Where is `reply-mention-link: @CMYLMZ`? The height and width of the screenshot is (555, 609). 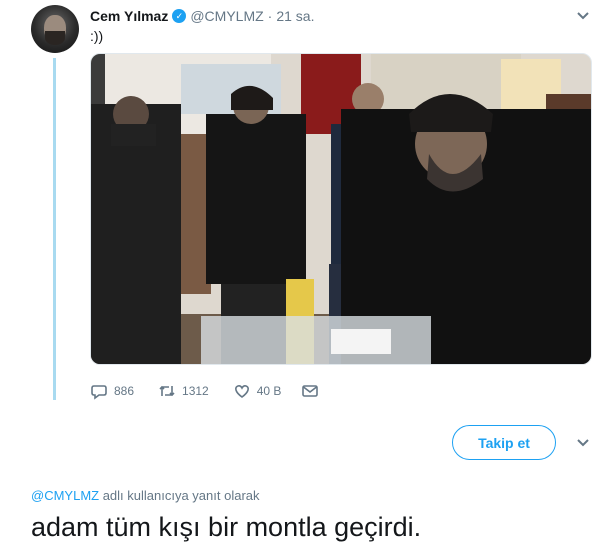 reply-mention-link: @CMYLMZ is located at coordinates (65, 495).